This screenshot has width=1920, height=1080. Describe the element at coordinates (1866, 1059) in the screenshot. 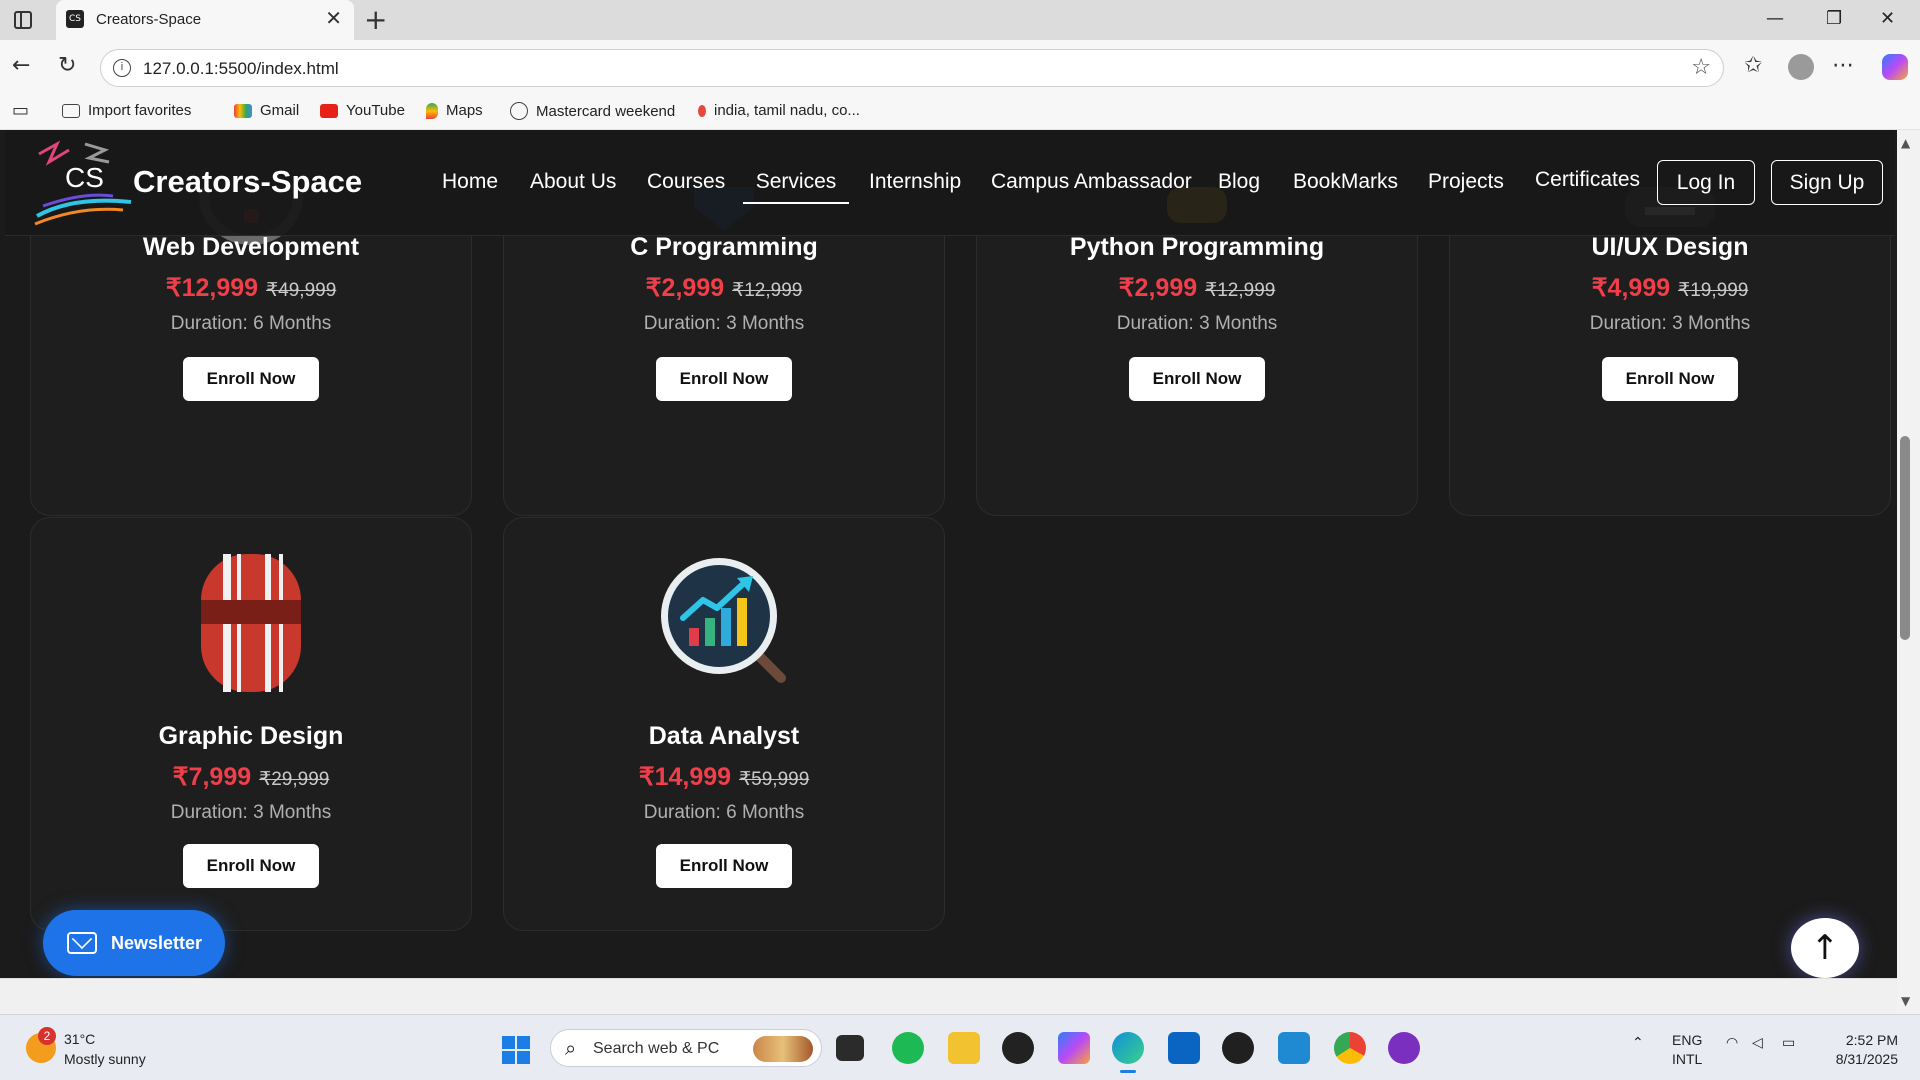

I see `clock-date: 8/31/2025` at that location.